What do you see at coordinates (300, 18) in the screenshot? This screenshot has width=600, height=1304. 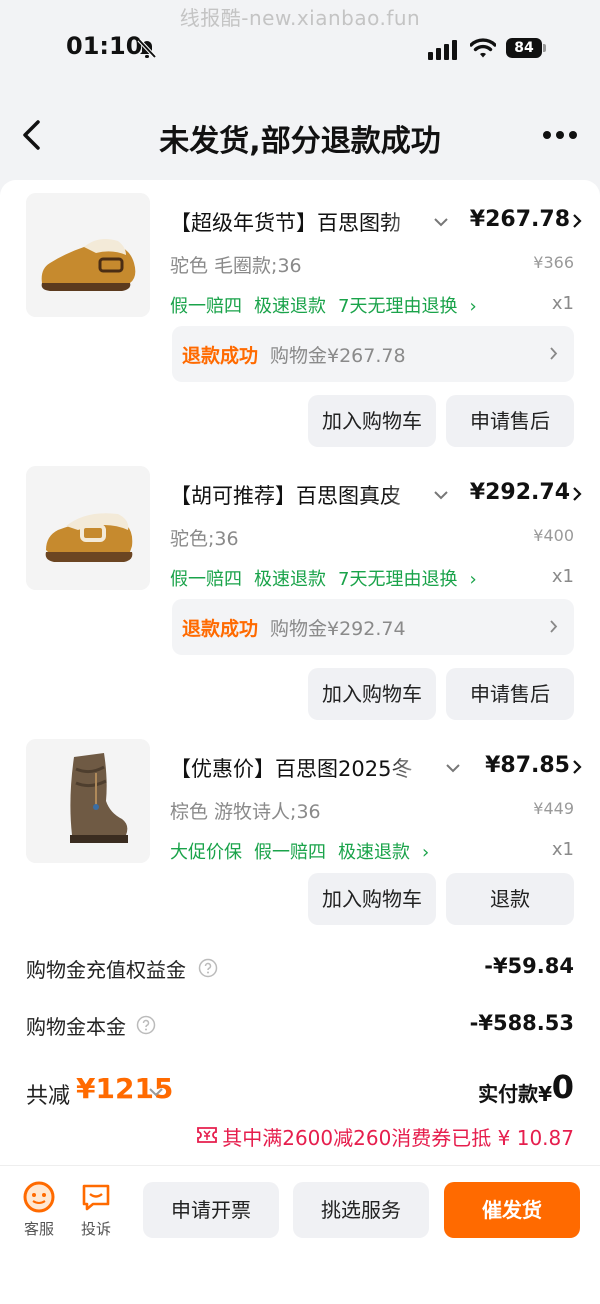 I see `watermark-text: 线报酷-new.xianbao.fun` at bounding box center [300, 18].